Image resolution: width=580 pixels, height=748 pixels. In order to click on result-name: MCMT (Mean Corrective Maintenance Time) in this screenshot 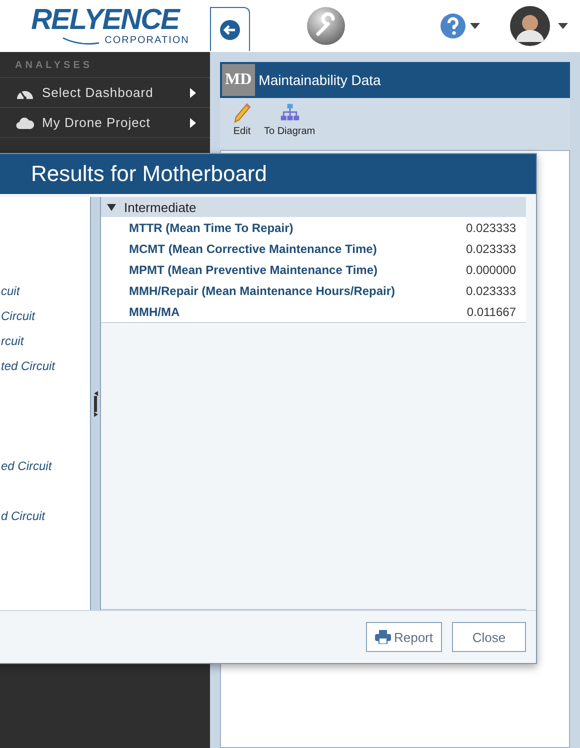, I will do `click(253, 249)`.